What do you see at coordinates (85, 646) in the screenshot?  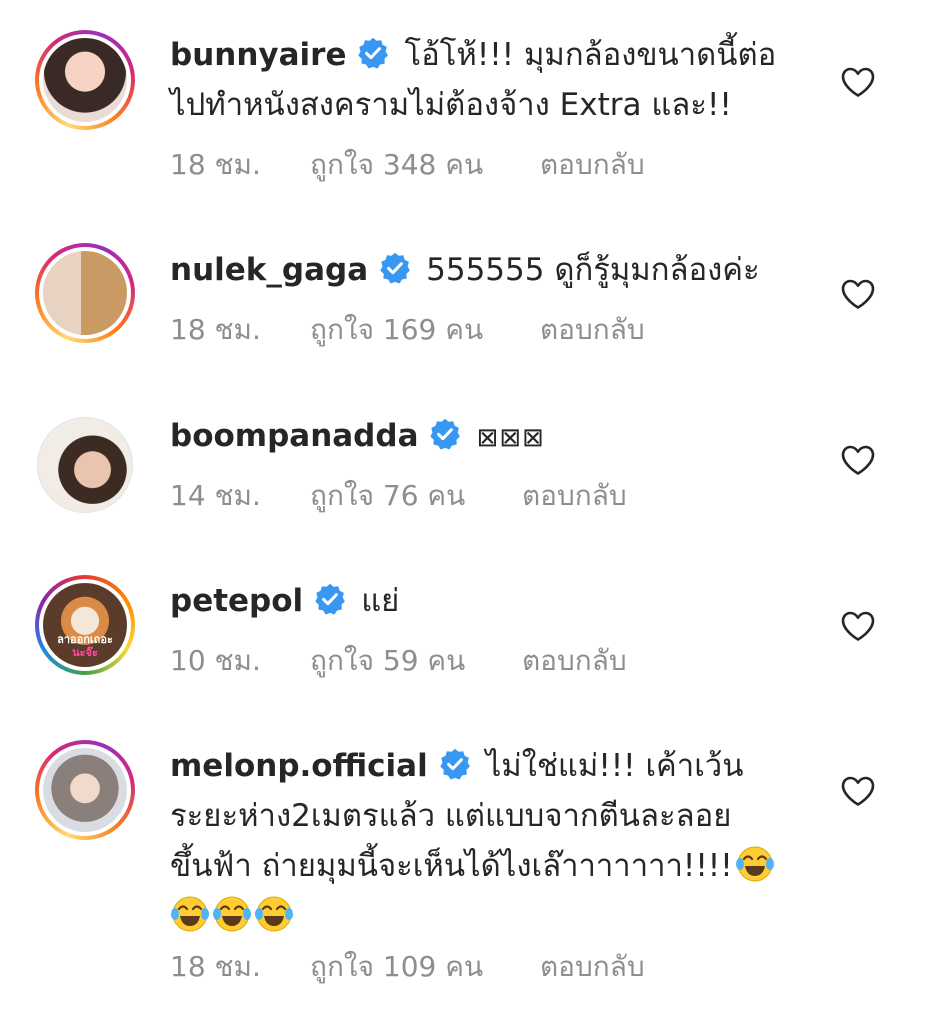 I see `avatar-caption: ลาออกเถอะ นะจ๊ะ` at bounding box center [85, 646].